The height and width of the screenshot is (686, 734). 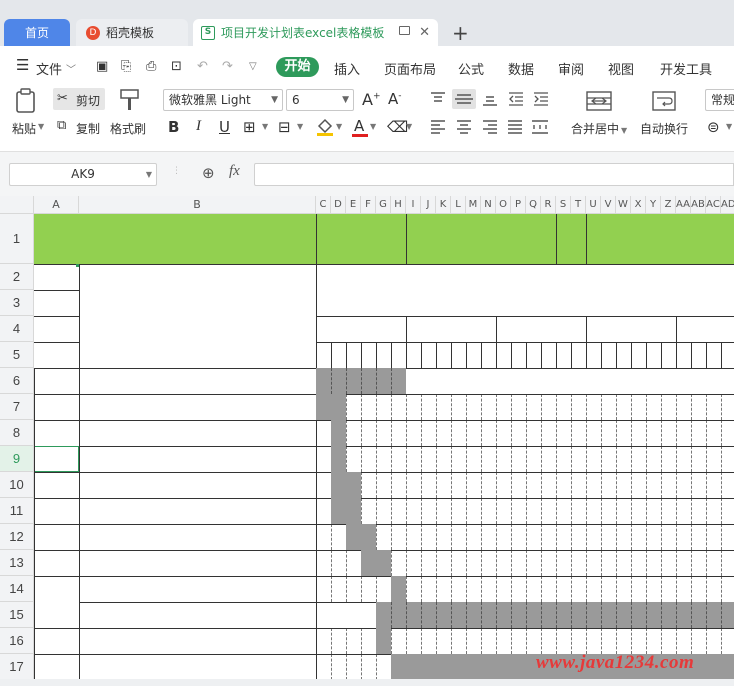 I want to click on note-marker, so click(x=77, y=265).